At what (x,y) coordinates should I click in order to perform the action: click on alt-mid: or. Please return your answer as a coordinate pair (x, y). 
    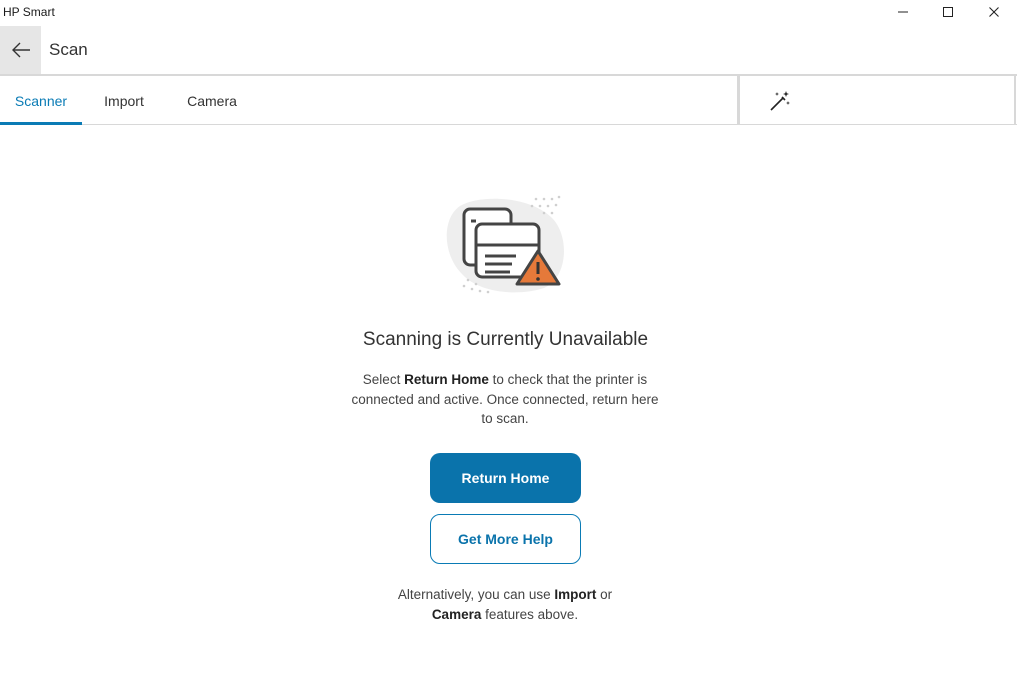
    Looking at the image, I should click on (604, 594).